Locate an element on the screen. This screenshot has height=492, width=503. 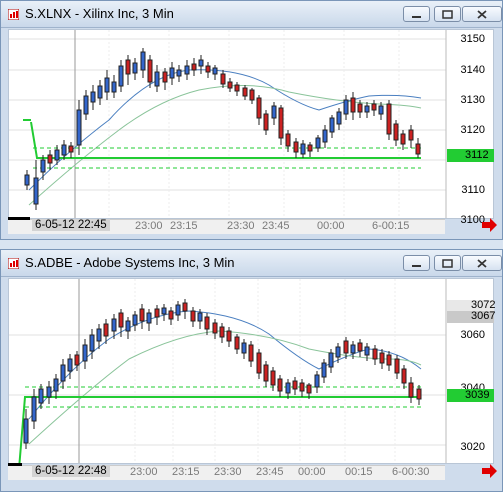
x-tick: 00:15 is located at coordinates (359, 472).